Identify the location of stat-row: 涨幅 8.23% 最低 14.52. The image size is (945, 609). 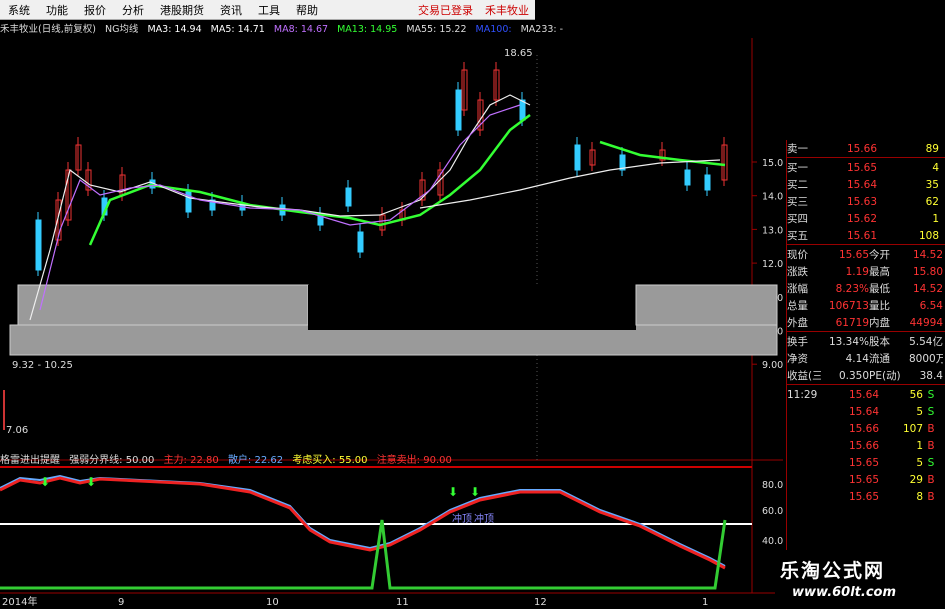
(866, 288).